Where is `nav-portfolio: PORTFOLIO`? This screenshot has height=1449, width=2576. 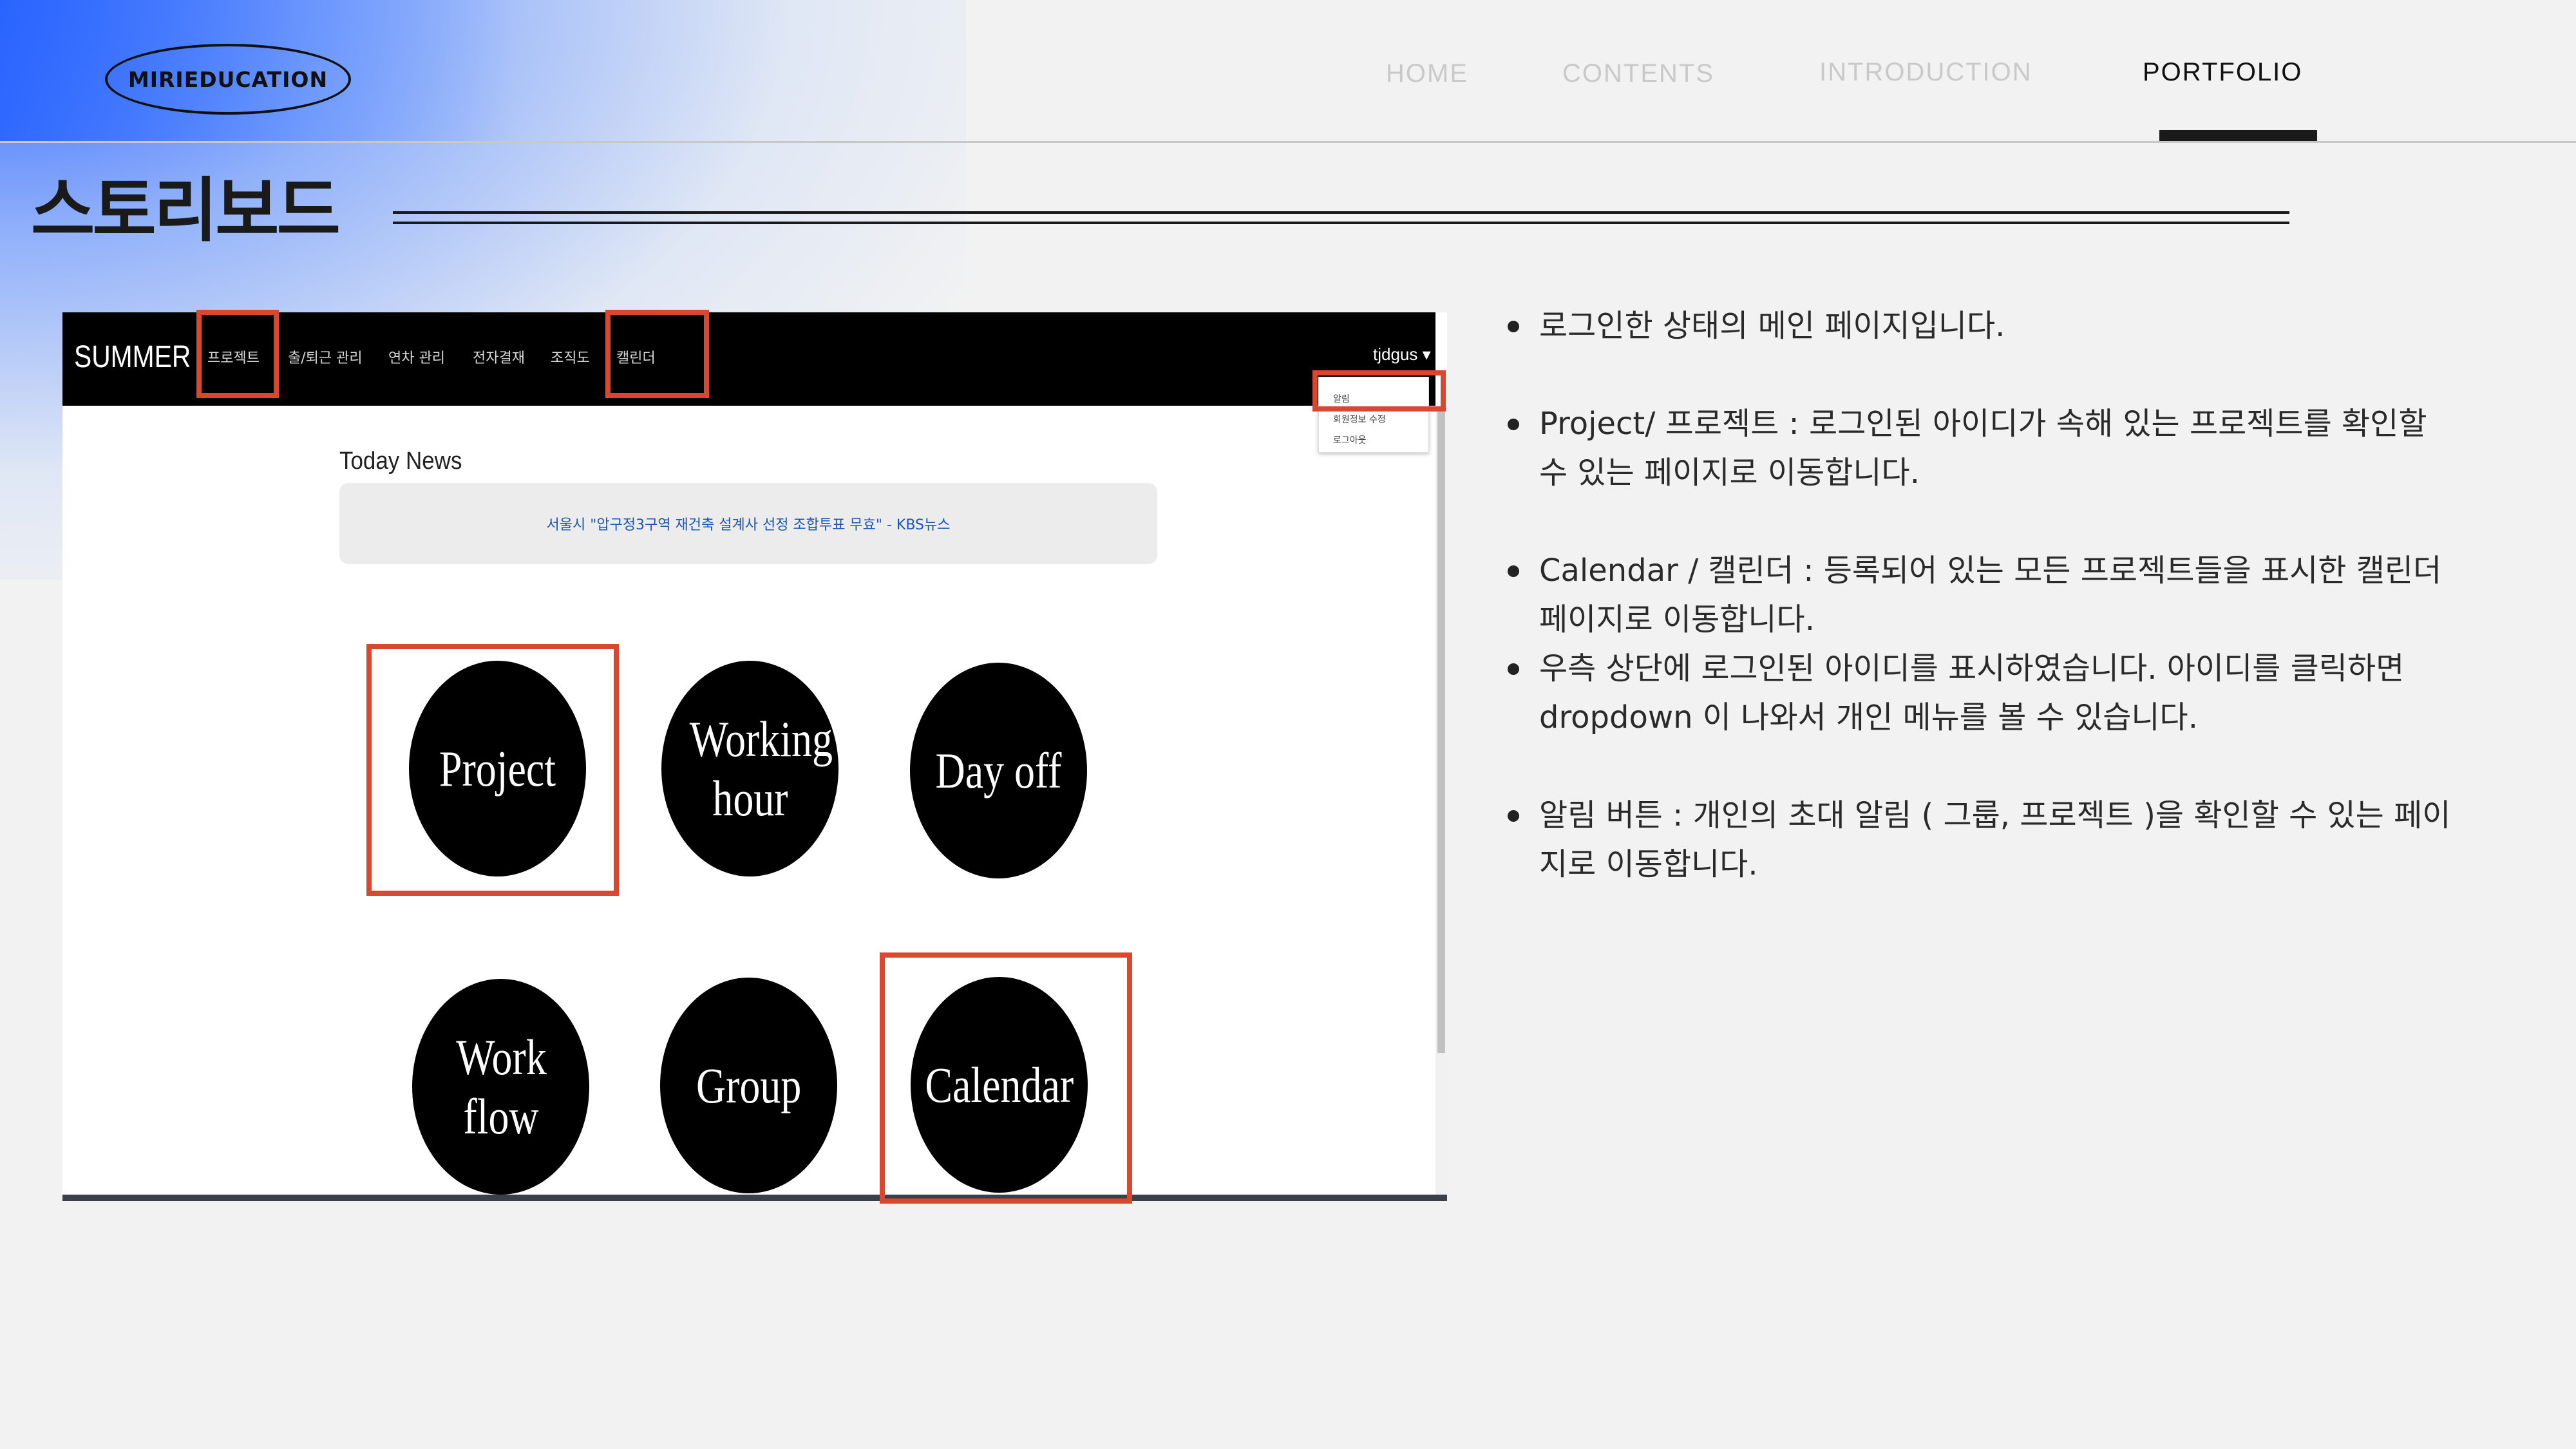
nav-portfolio: PORTFOLIO is located at coordinates (2222, 72).